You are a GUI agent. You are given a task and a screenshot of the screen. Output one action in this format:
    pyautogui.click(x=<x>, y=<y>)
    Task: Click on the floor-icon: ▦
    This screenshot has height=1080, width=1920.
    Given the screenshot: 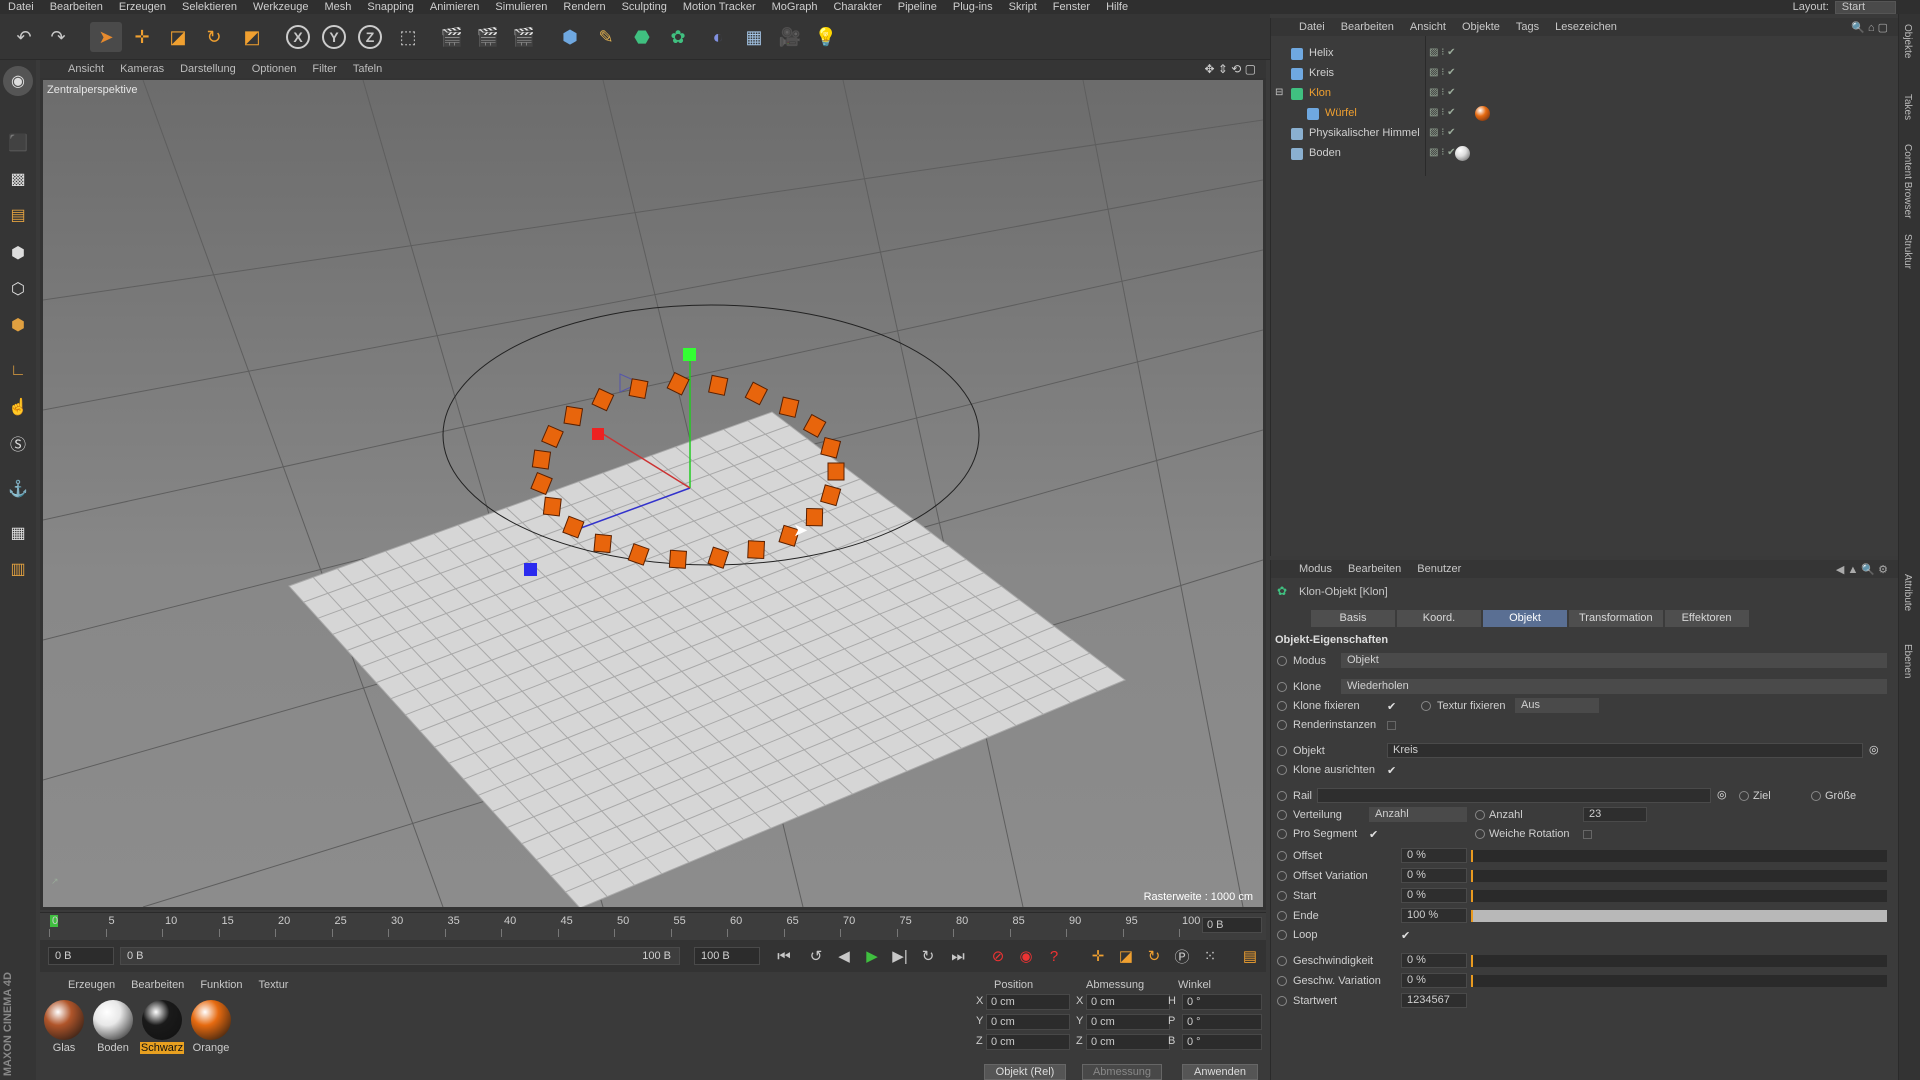 What is the action you would take?
    pyautogui.click(x=754, y=37)
    